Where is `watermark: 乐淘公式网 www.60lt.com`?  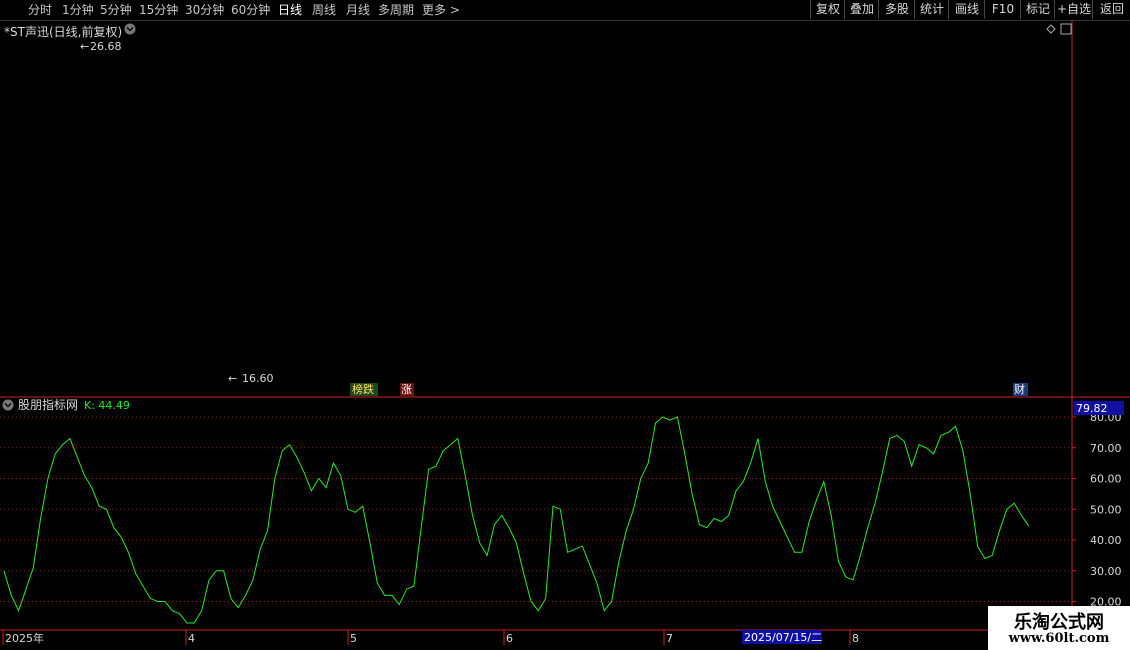
watermark: 乐淘公式网 www.60lt.com is located at coordinates (1059, 628).